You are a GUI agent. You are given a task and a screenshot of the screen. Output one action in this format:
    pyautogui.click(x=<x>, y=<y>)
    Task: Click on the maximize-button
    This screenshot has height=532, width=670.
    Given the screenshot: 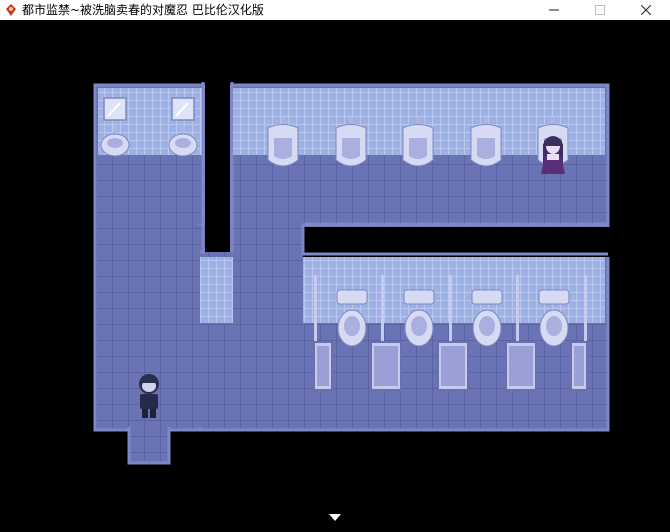 What is the action you would take?
    pyautogui.click(x=600, y=10)
    